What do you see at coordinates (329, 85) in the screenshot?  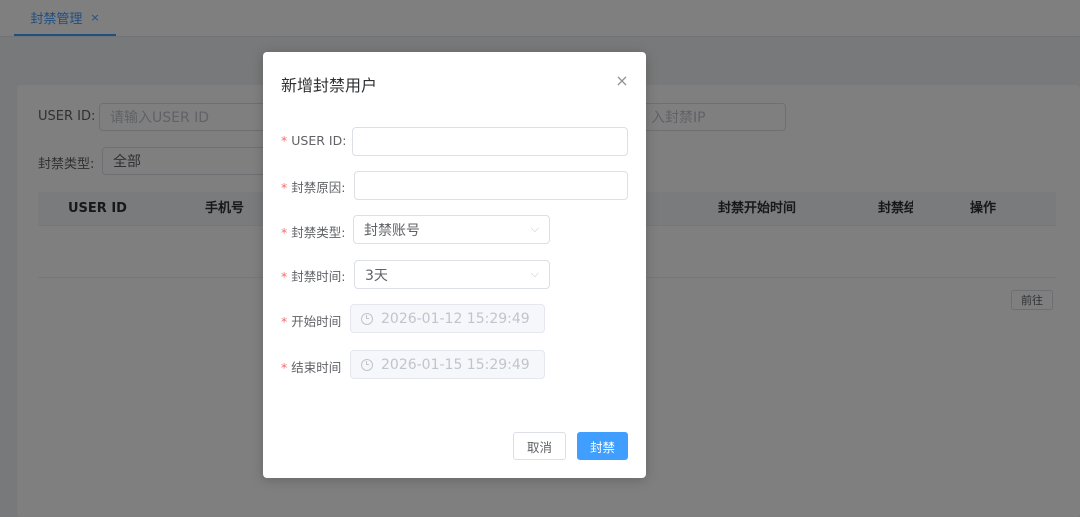 I see `dialog-title: 新增封禁用户` at bounding box center [329, 85].